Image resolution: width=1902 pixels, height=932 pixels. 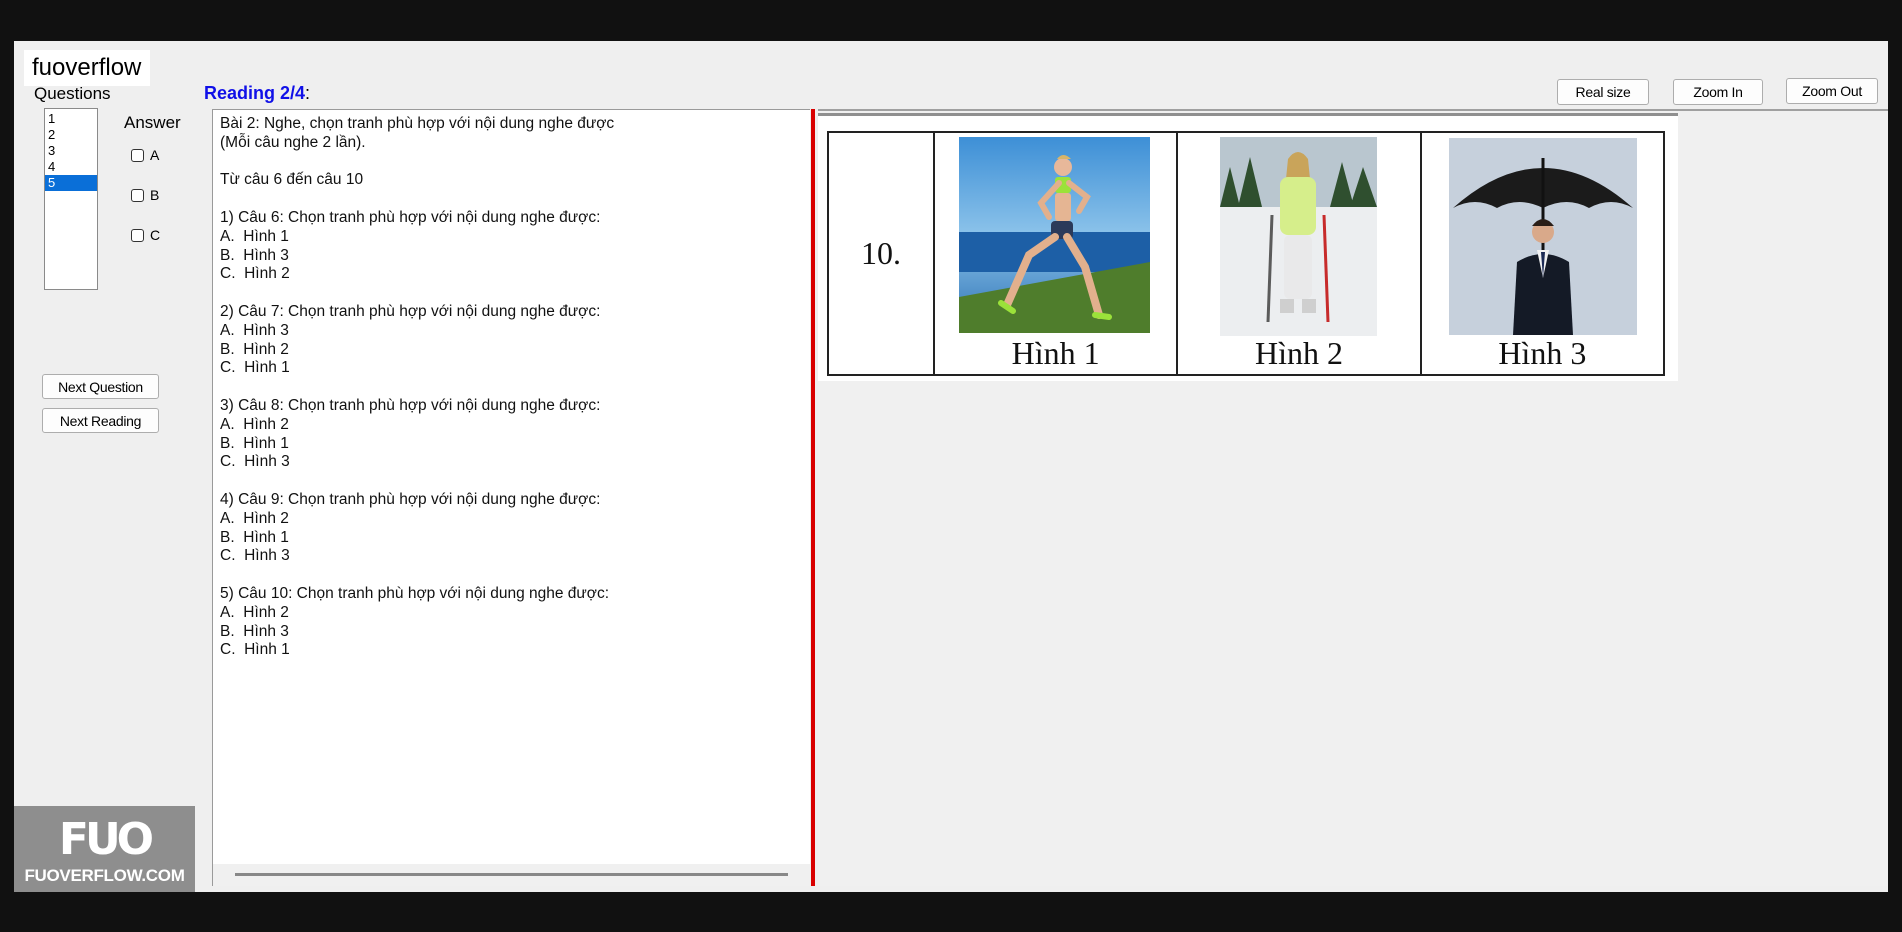 I want to click on splitter-divider, so click(x=813, y=497).